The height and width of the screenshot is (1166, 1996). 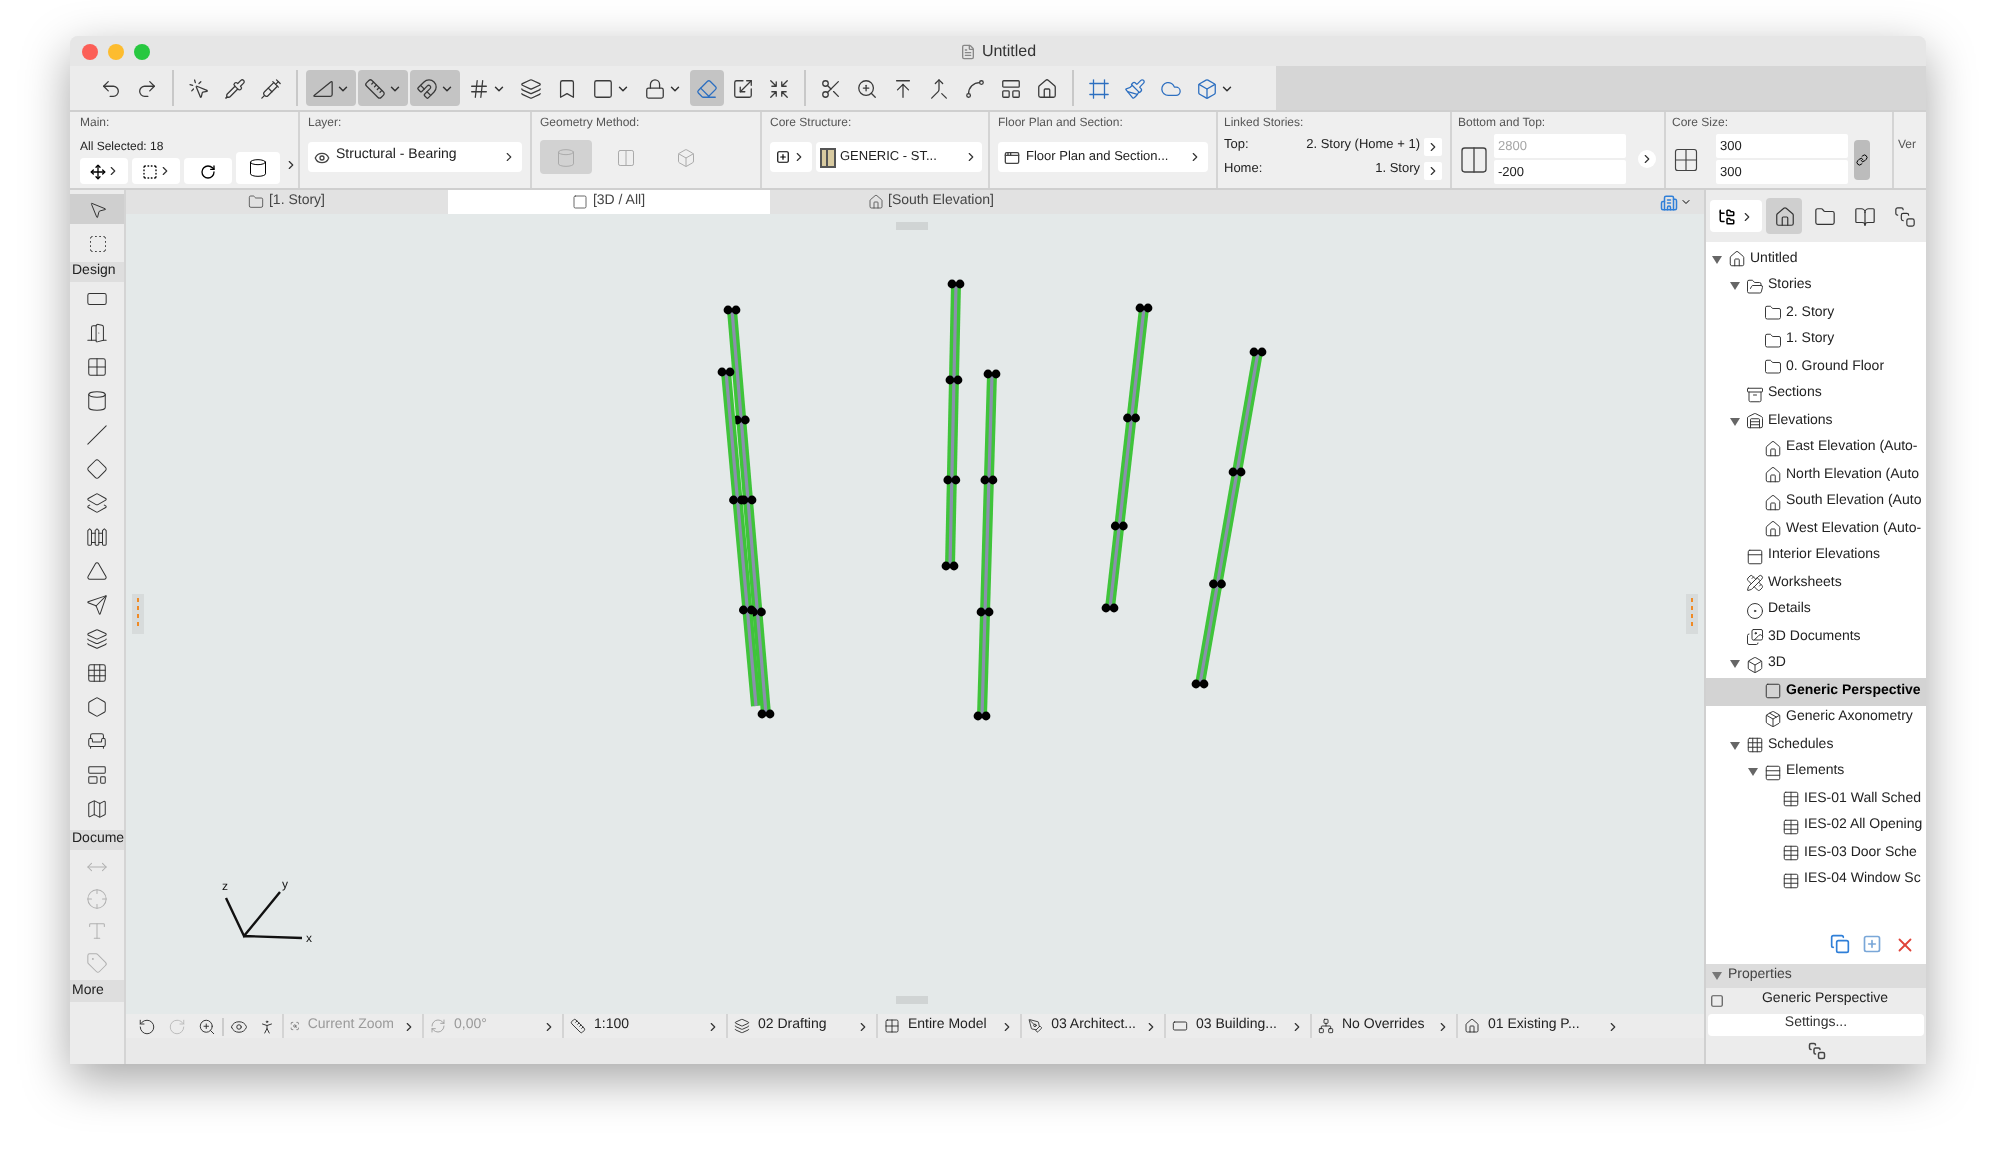 What do you see at coordinates (1009, 51) in the screenshot?
I see `window-title: Untitled` at bounding box center [1009, 51].